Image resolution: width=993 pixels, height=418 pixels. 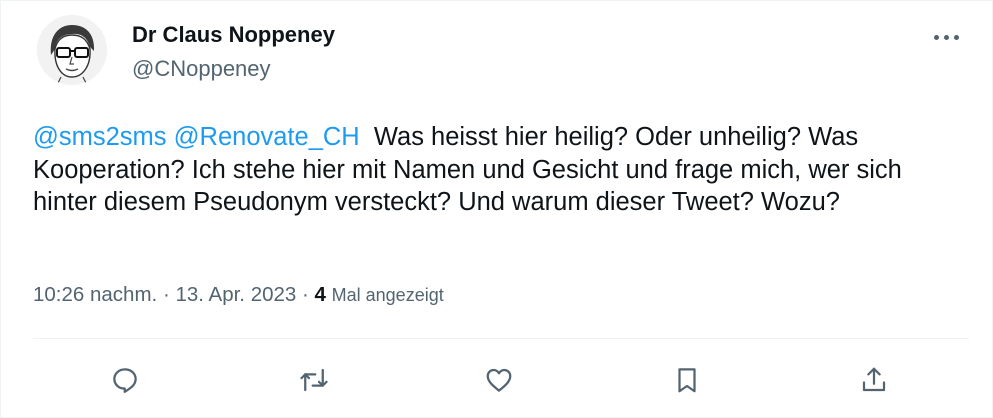 What do you see at coordinates (233, 35) in the screenshot?
I see `author-name: Dr Claus Noppeney` at bounding box center [233, 35].